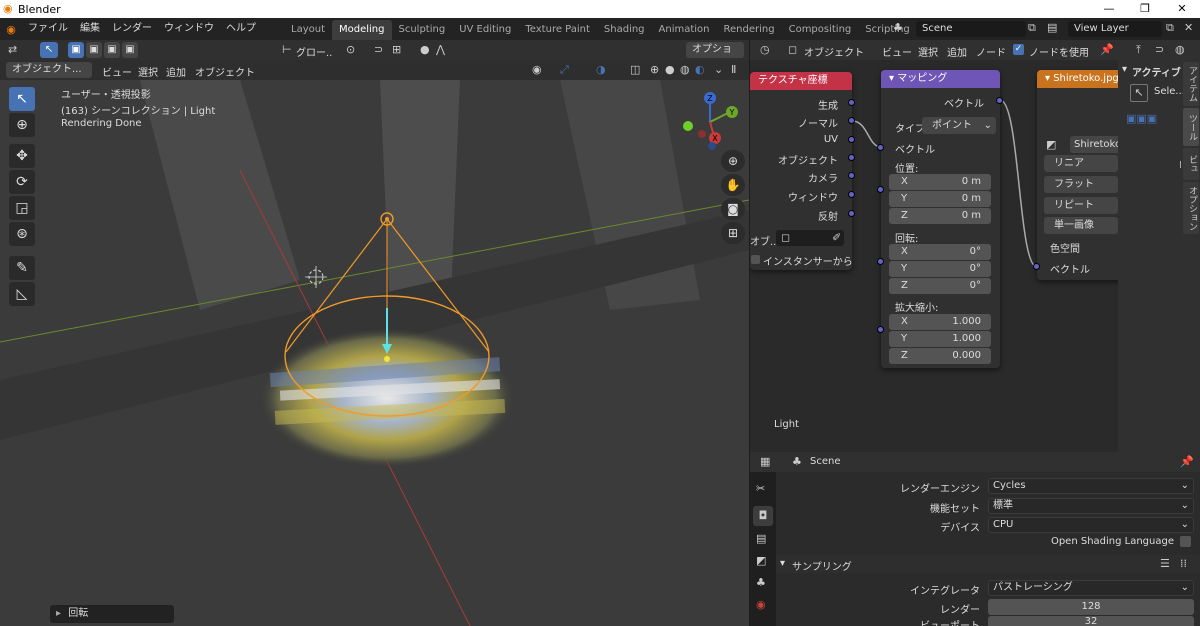 The height and width of the screenshot is (626, 1200). What do you see at coordinates (1081, 205) in the screenshot?
I see `extension-dropdown: リピート` at bounding box center [1081, 205].